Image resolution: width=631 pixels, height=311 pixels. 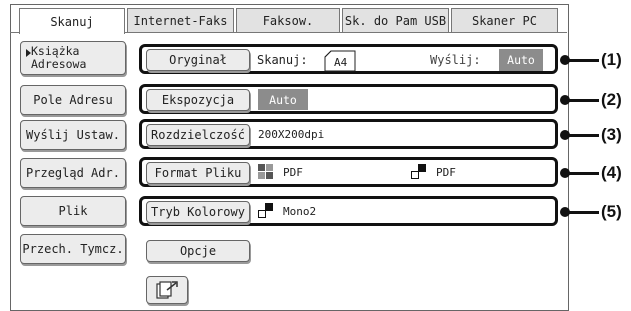 I want to click on file-button: Plik, so click(x=73, y=211).